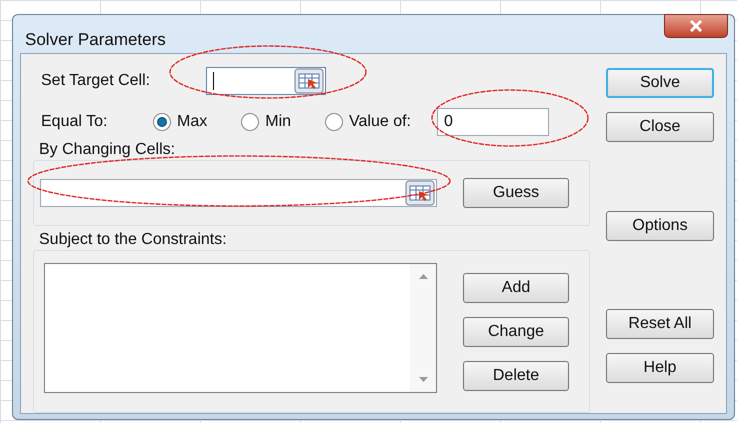 The height and width of the screenshot is (423, 737). Describe the element at coordinates (660, 225) in the screenshot. I see `dialog-button: Options` at that location.